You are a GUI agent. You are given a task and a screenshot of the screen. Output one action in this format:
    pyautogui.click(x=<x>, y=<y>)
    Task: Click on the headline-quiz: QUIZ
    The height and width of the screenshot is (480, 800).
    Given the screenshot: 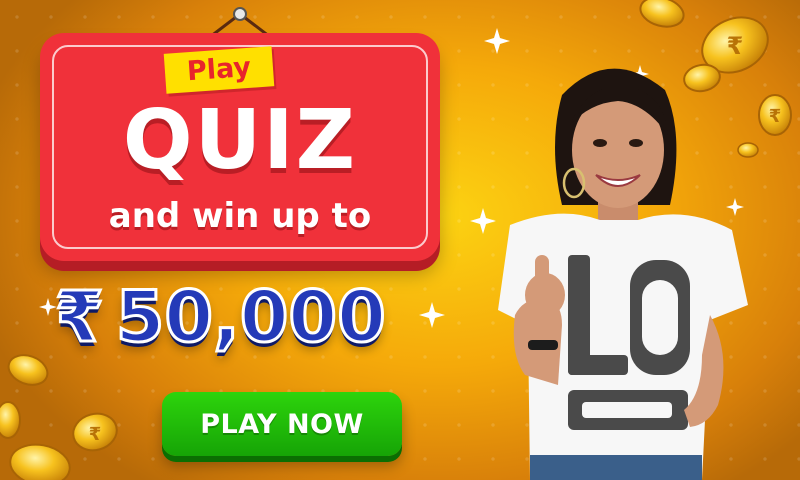 What is the action you would take?
    pyautogui.click(x=240, y=140)
    